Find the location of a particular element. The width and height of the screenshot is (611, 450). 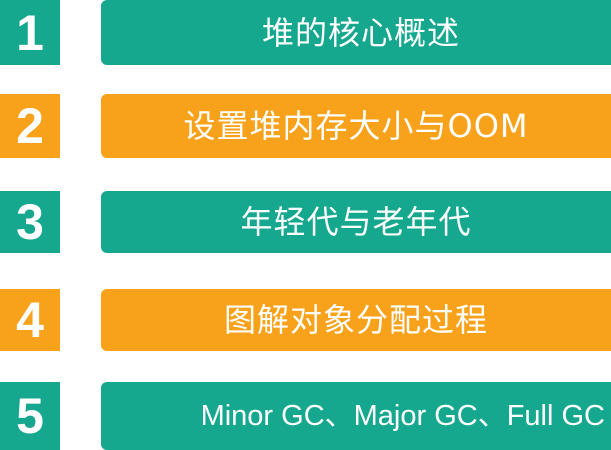

item-title: 图解对象分配过程 is located at coordinates (355, 320).